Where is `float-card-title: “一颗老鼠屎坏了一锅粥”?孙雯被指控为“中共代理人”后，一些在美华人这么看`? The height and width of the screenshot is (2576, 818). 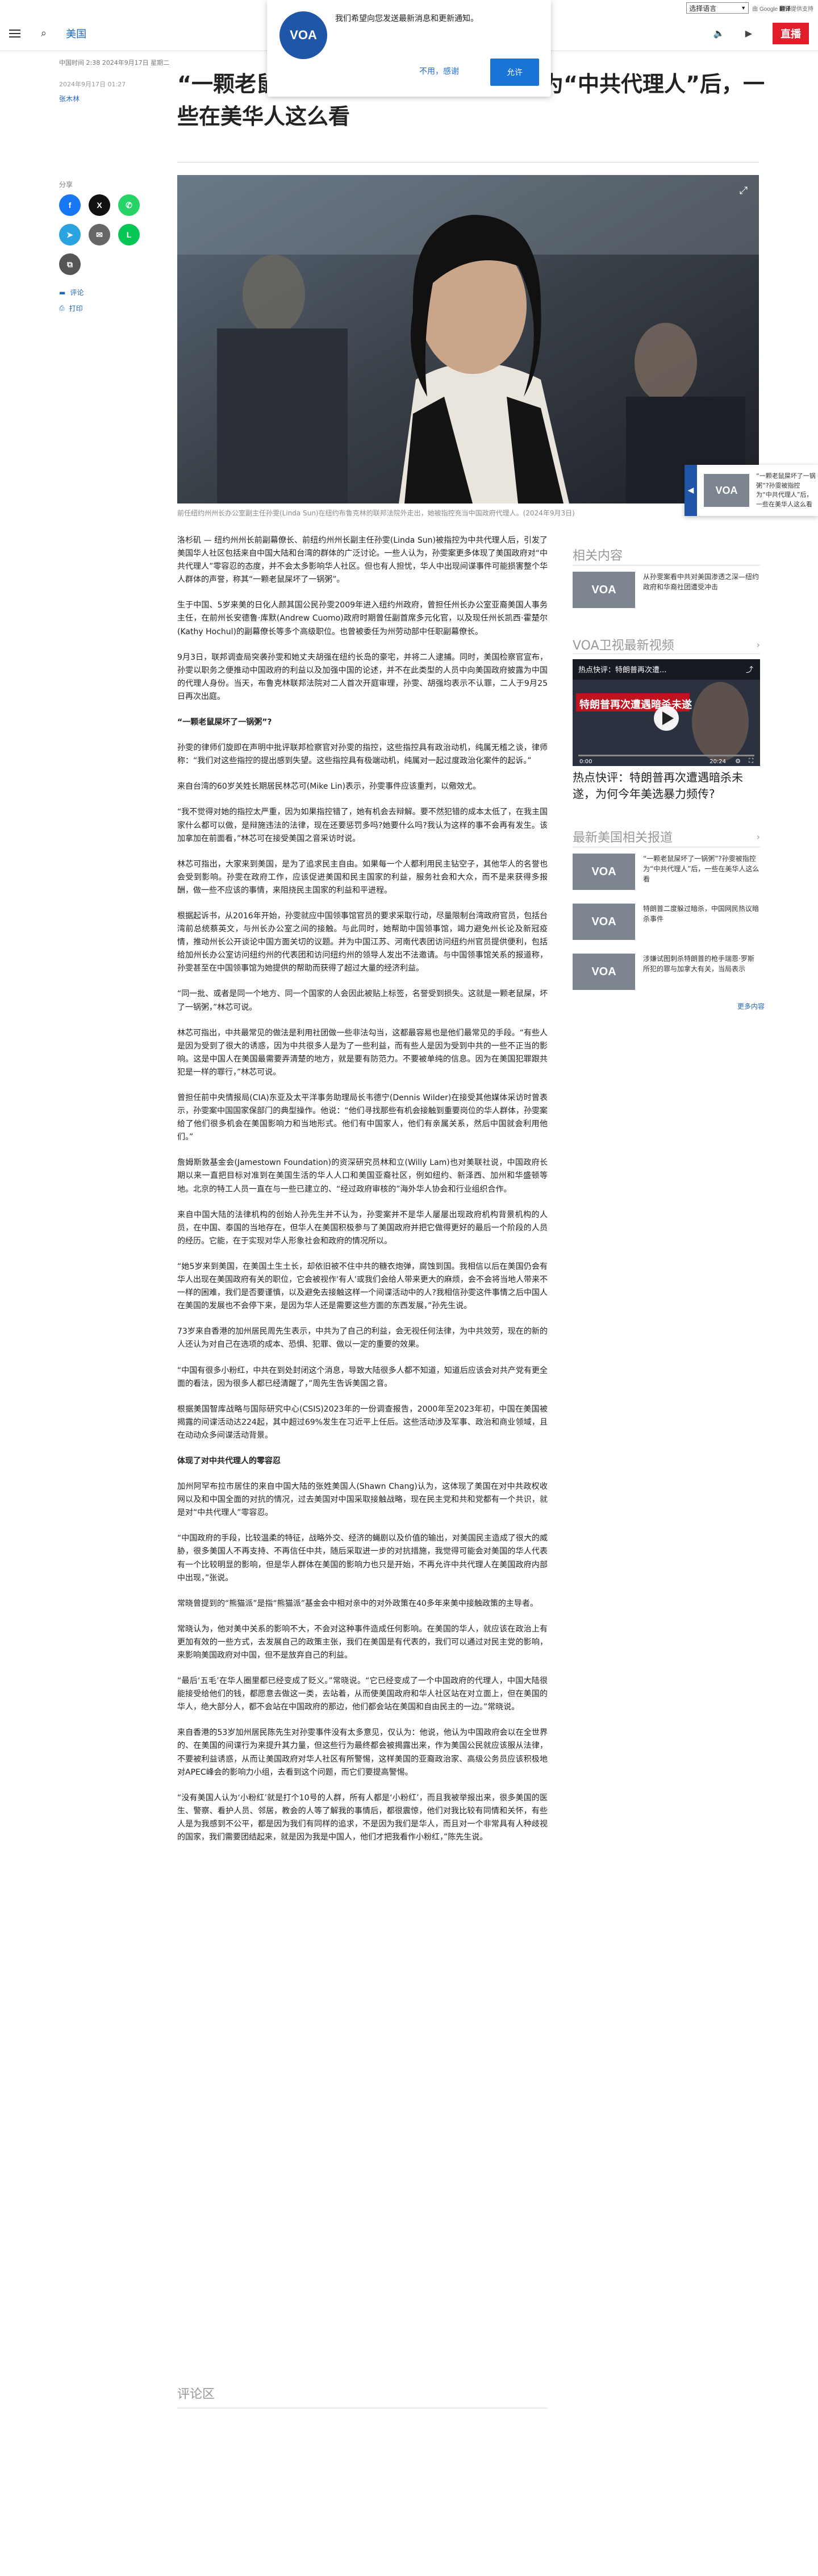 float-card-title: “一颗老鼠屎坏了一锅粥”?孙雯被指控为“中共代理人”后，一些在美华人这么看 is located at coordinates (786, 490).